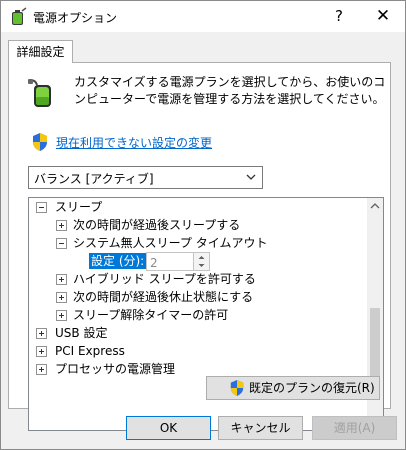 The image size is (406, 450). What do you see at coordinates (134, 142) in the screenshot?
I see `change-unavailable-settings-link: 現在利用できない設定の変更` at bounding box center [134, 142].